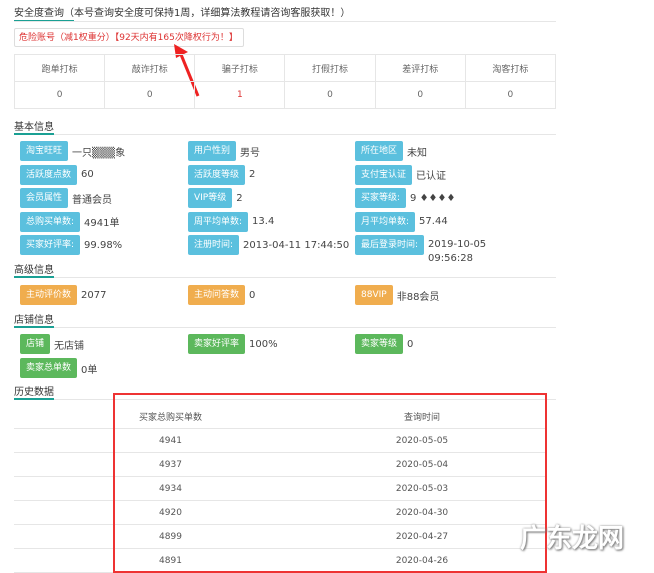  I want to click on info-item: VIP等级 2, so click(215, 198).